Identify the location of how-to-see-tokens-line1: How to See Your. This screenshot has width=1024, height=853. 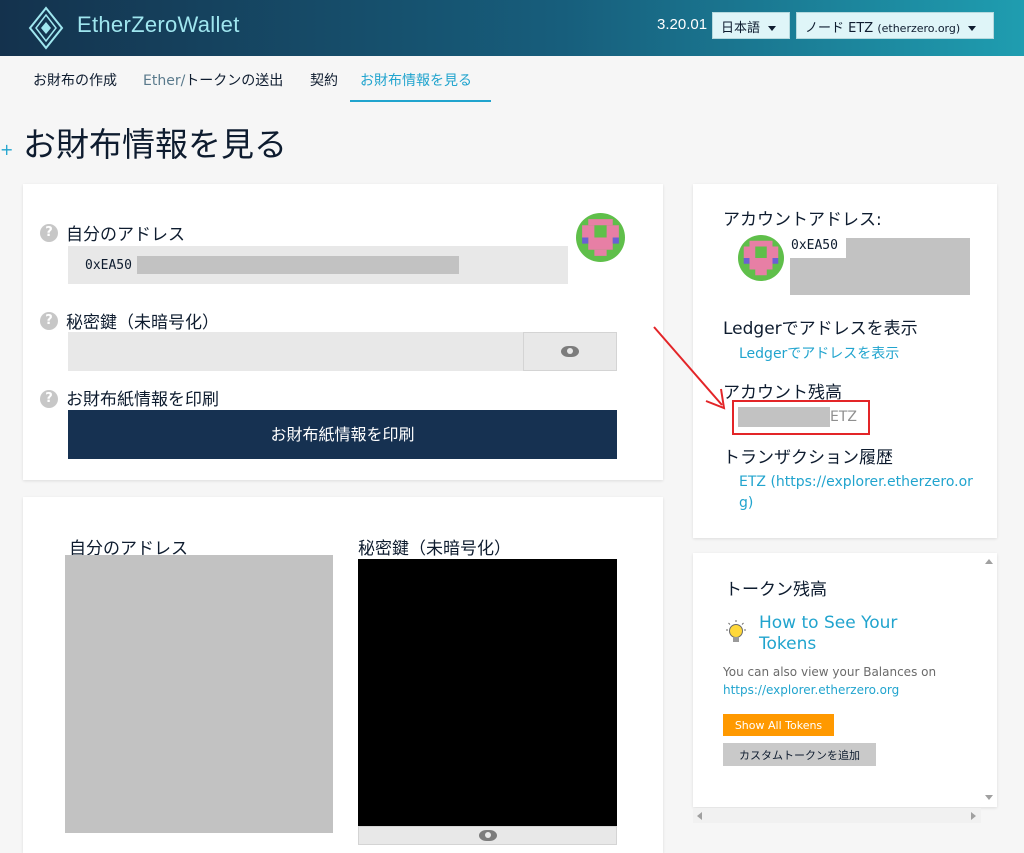
(828, 623).